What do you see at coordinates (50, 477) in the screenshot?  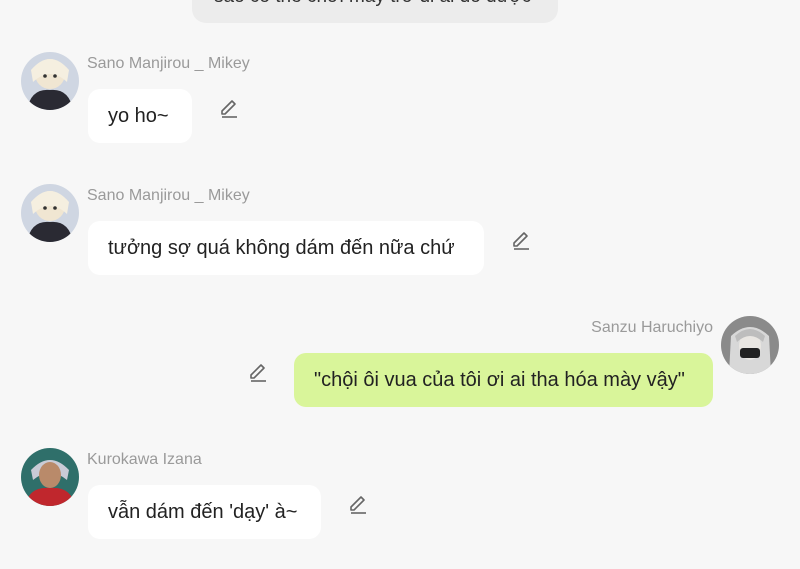 I see `avatar-izana` at bounding box center [50, 477].